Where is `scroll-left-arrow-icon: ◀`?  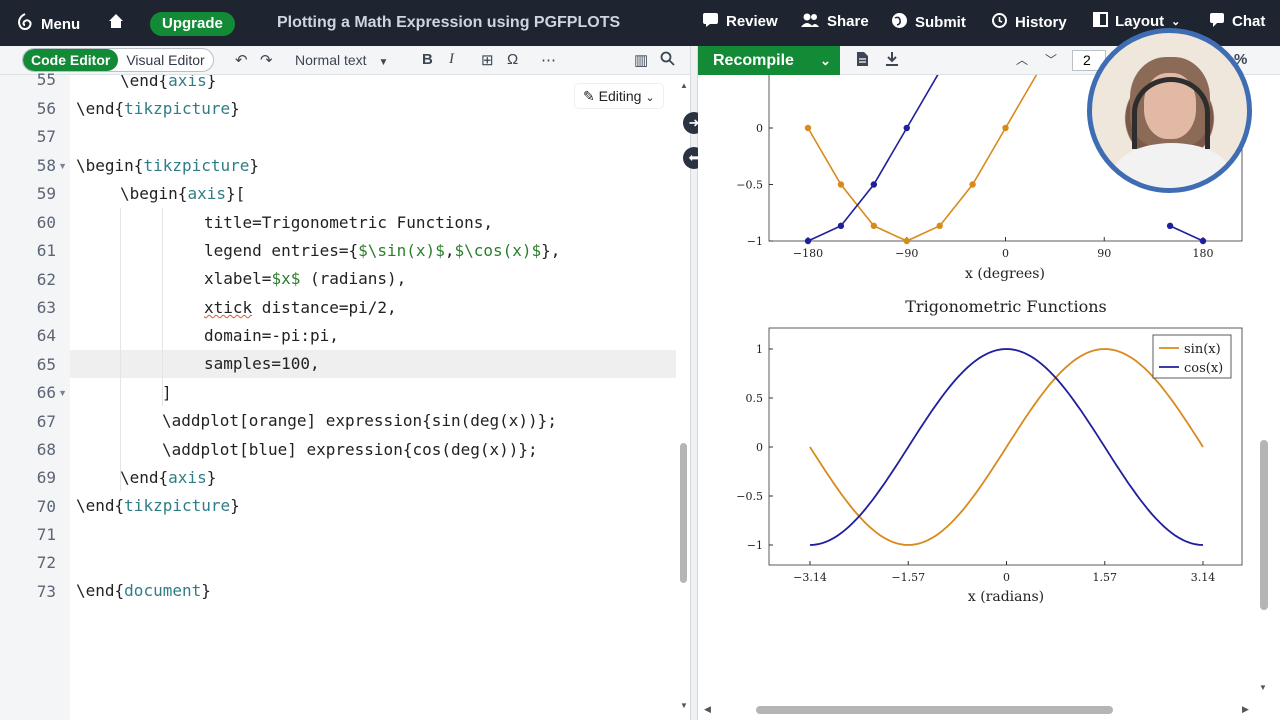
scroll-left-arrow-icon: ◀ is located at coordinates (707, 709).